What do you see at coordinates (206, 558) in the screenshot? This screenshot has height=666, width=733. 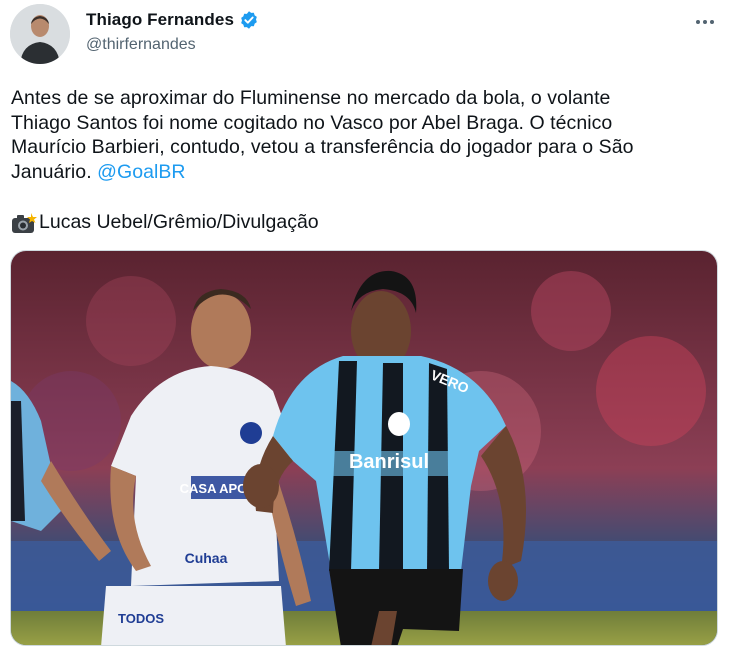 I see `opponent-sponsor-2: Cuhaa` at bounding box center [206, 558].